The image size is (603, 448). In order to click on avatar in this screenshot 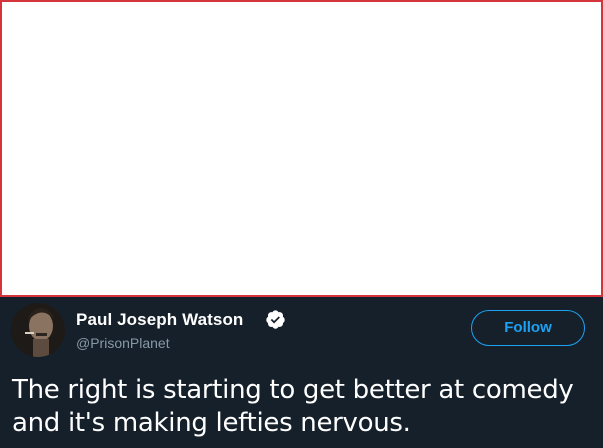, I will do `click(38, 330)`.